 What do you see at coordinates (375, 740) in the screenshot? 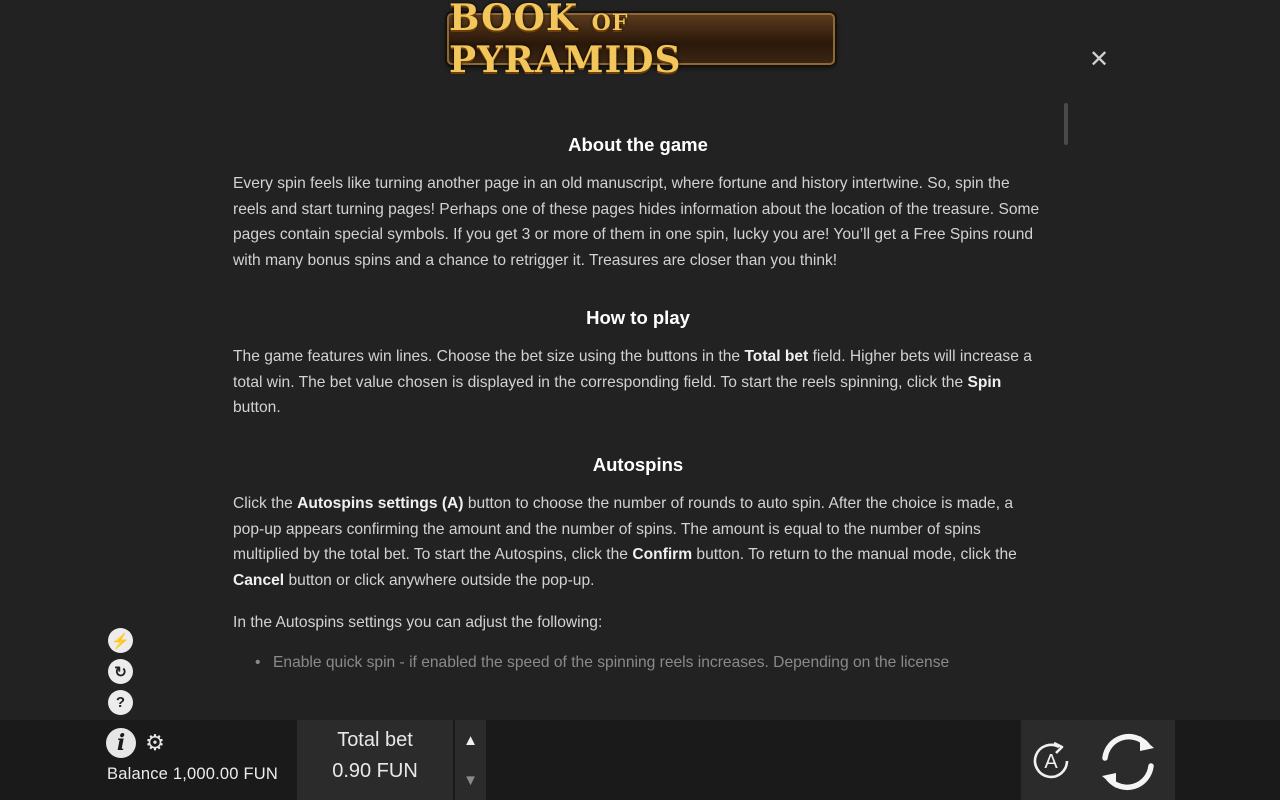
I see `total-bet-label: Total bet` at bounding box center [375, 740].